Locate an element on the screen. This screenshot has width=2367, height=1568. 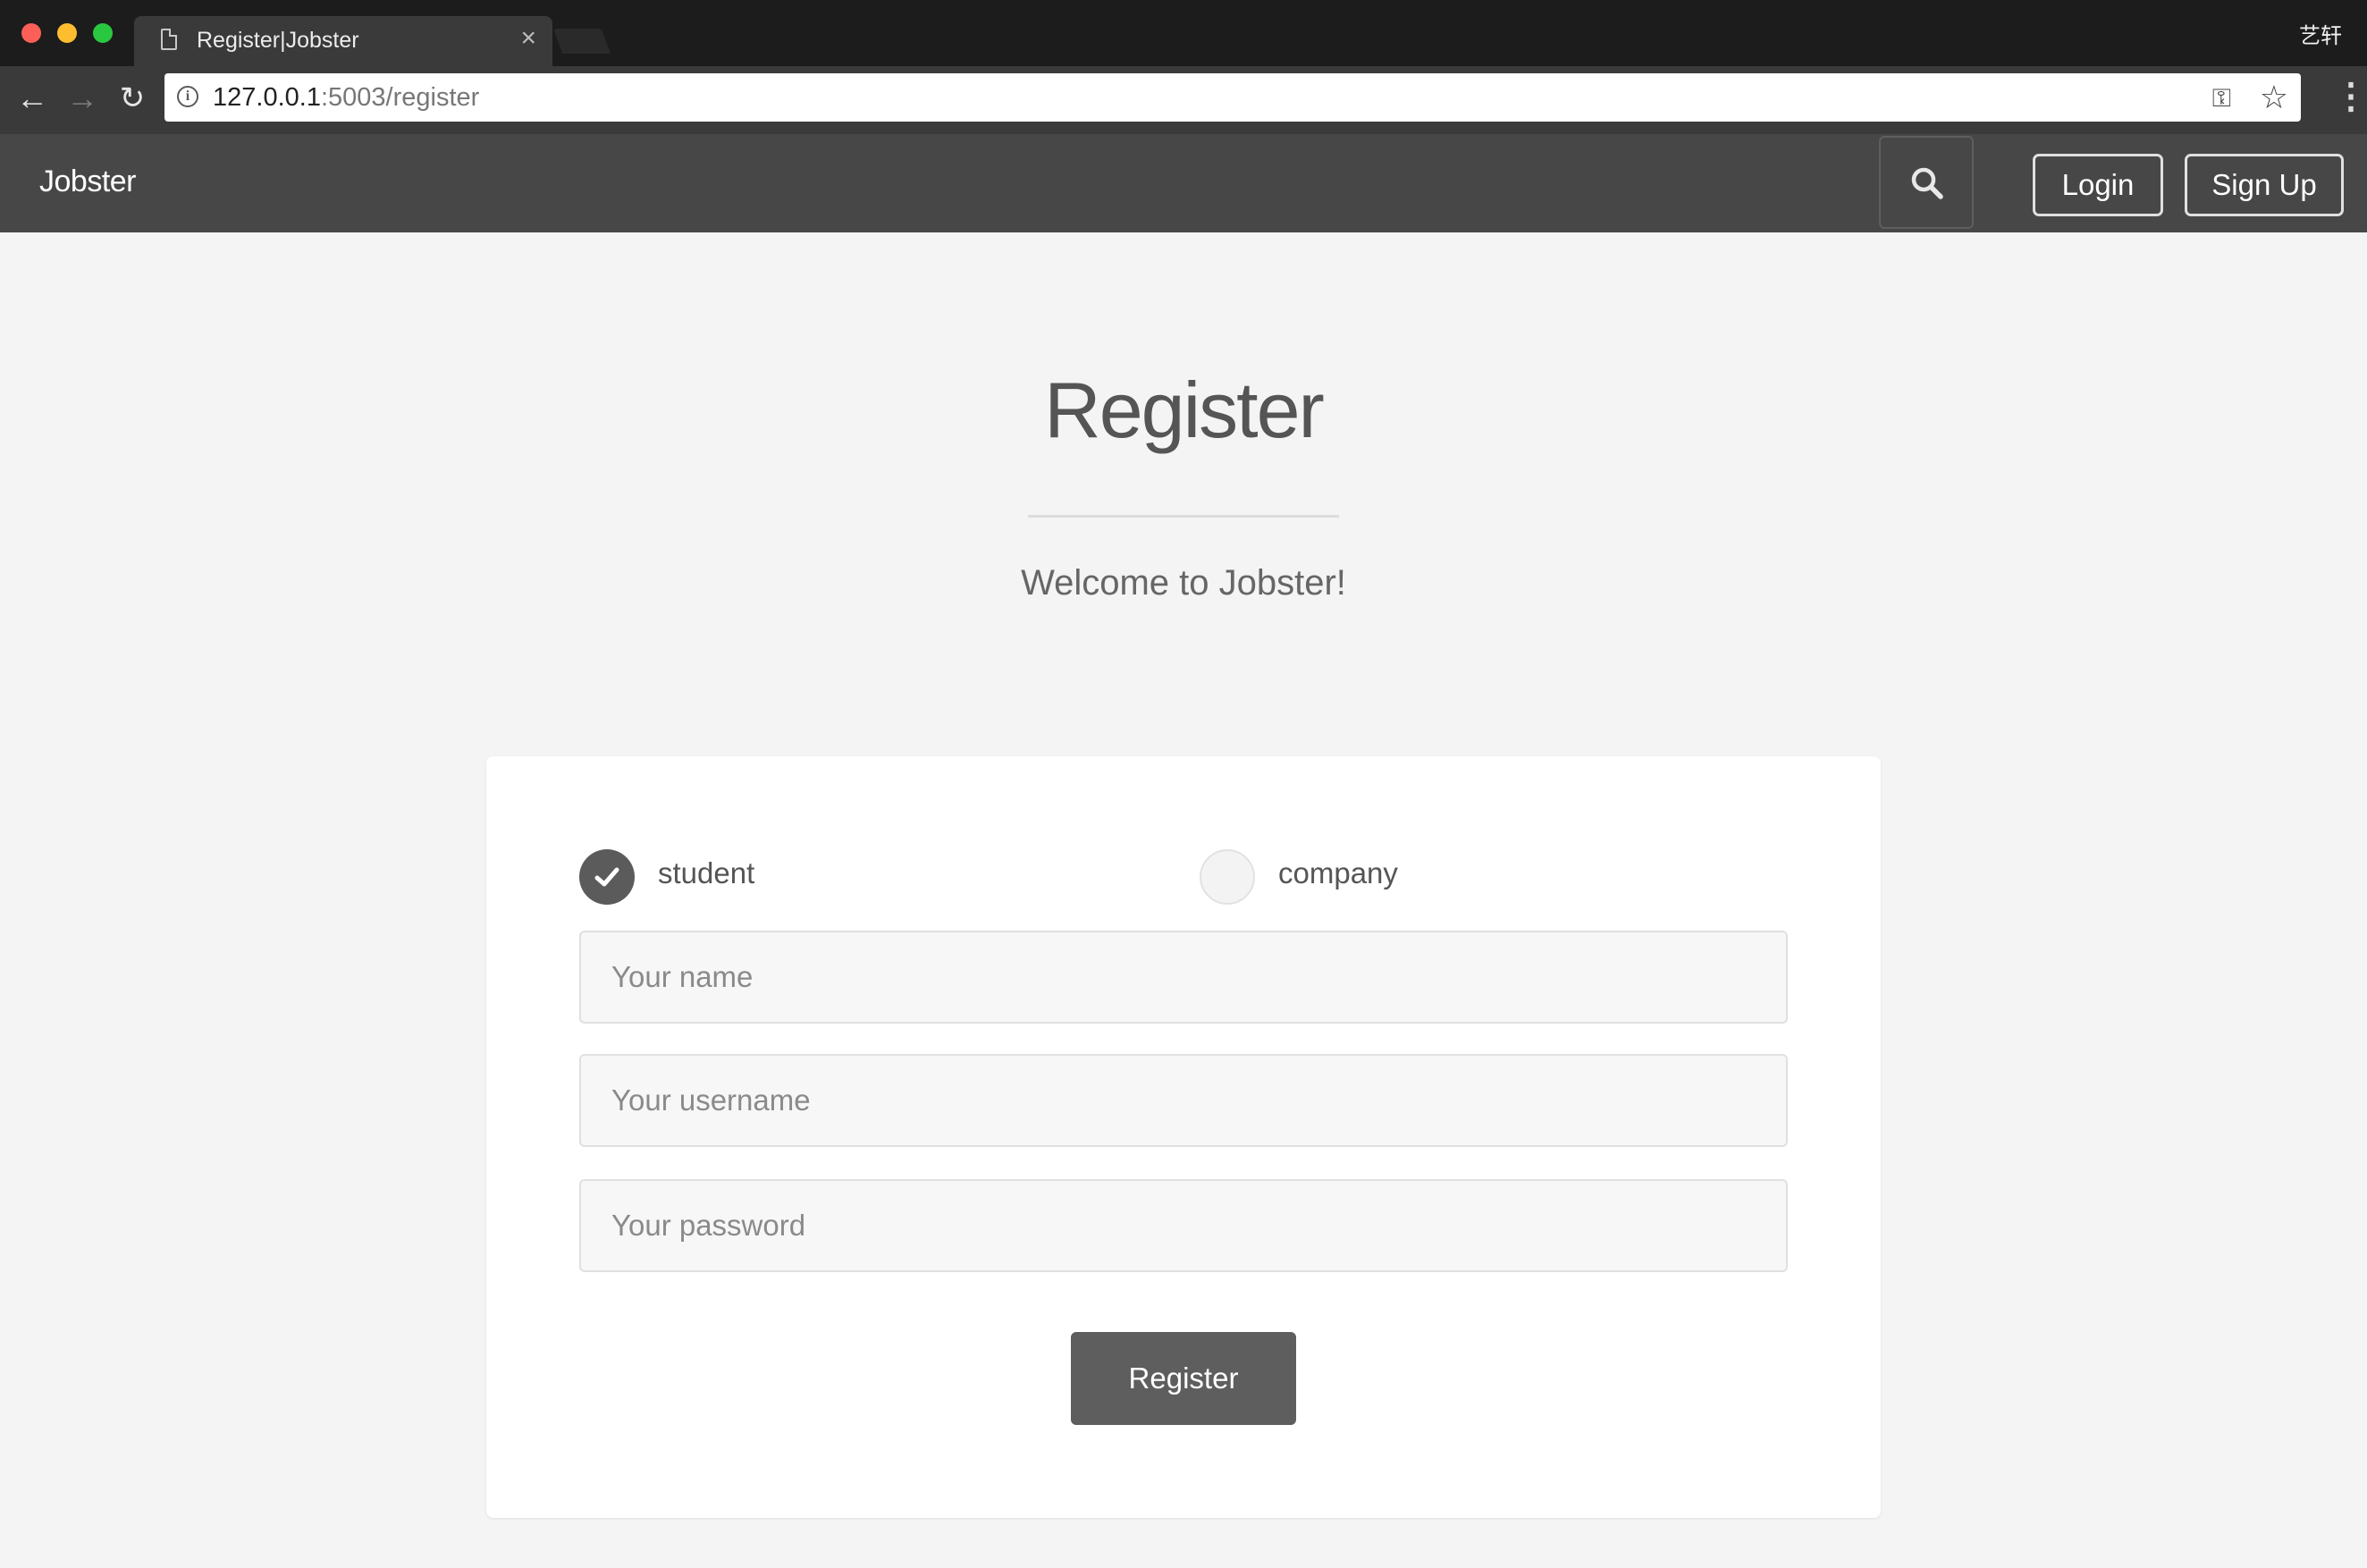
browser-toolbar: ← → ↻ i 127.0.0.1:5003/register ⚿ ☆ ⋮ is located at coordinates (1183, 100).